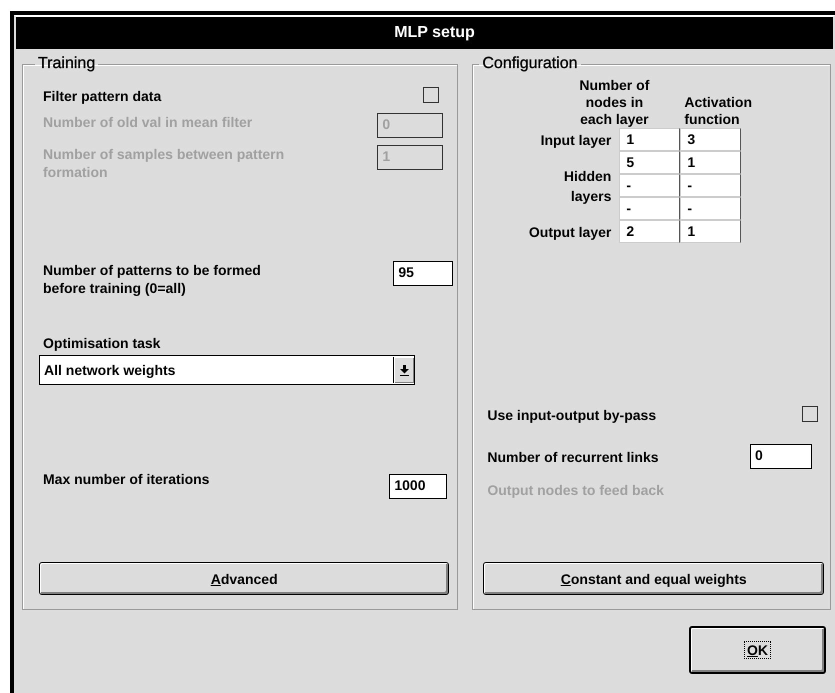 The width and height of the screenshot is (835, 693). I want to click on row-label: Output layer, so click(570, 232).